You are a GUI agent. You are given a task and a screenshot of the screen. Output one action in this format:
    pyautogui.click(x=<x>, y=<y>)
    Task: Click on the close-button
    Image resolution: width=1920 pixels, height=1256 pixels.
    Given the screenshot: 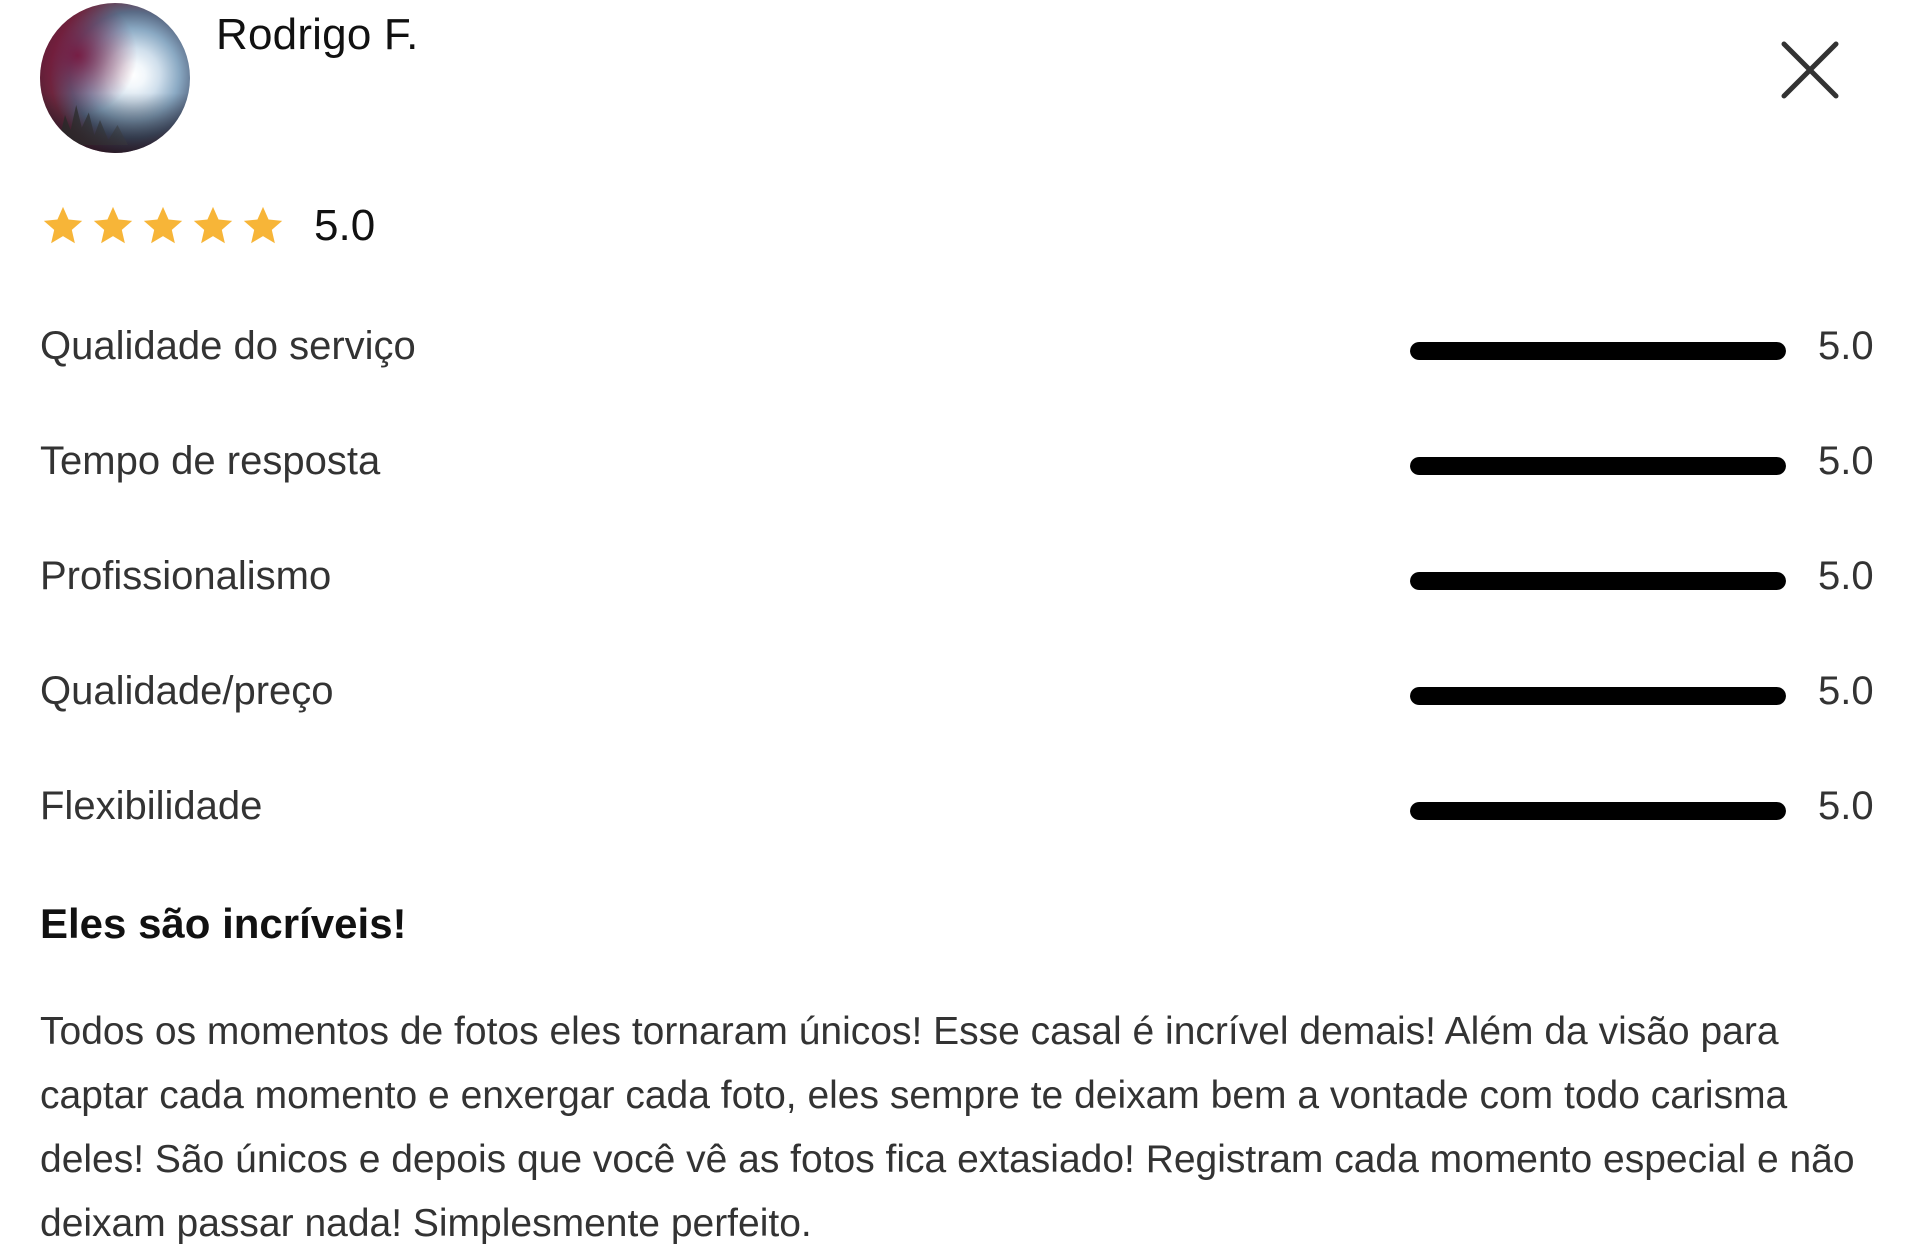 What is the action you would take?
    pyautogui.click(x=1810, y=70)
    